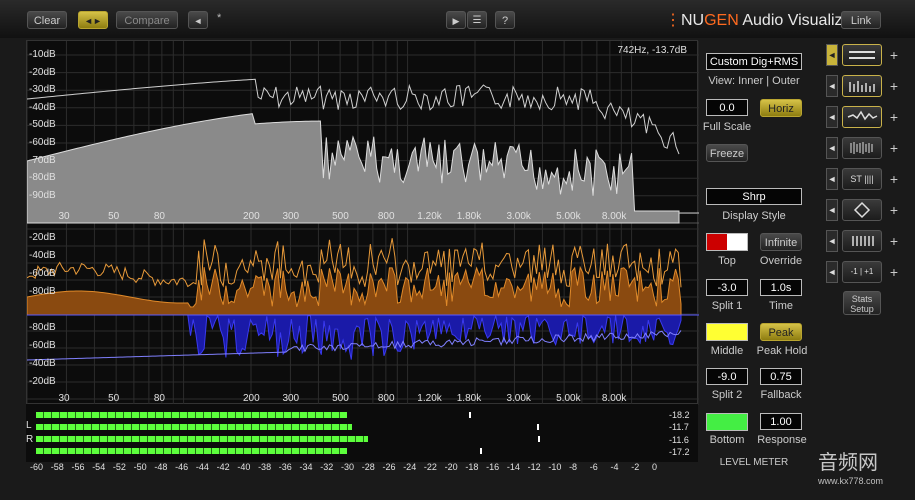 Image resolution: width=915 pixels, height=500 pixels. I want to click on bottom-color-swatch, so click(727, 422).